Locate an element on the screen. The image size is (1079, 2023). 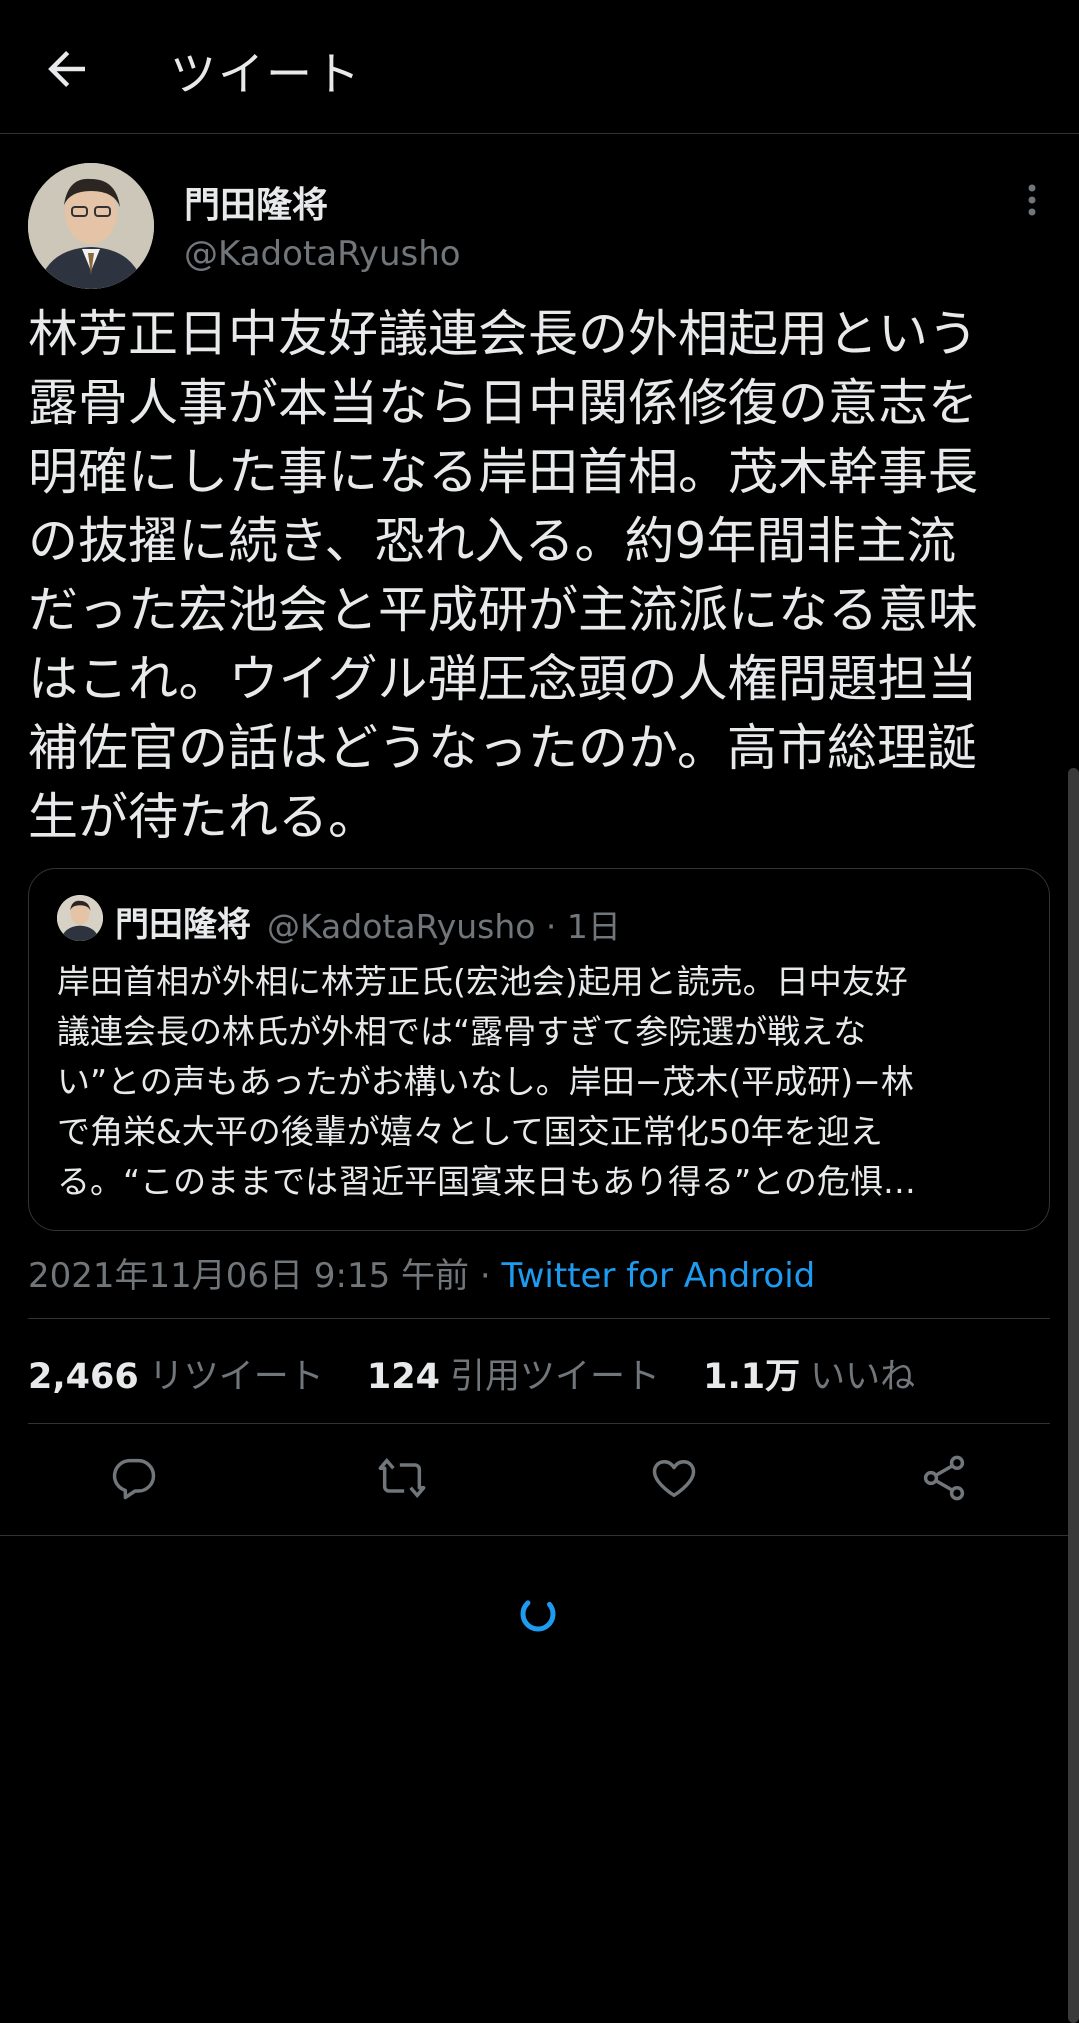
author-handle: @KadotaRyusho is located at coordinates (322, 254).